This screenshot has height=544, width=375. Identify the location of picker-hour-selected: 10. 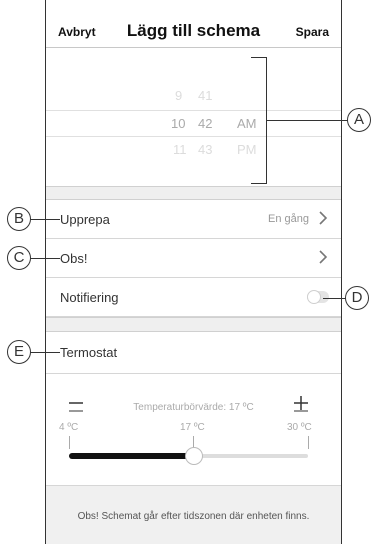
(178, 123).